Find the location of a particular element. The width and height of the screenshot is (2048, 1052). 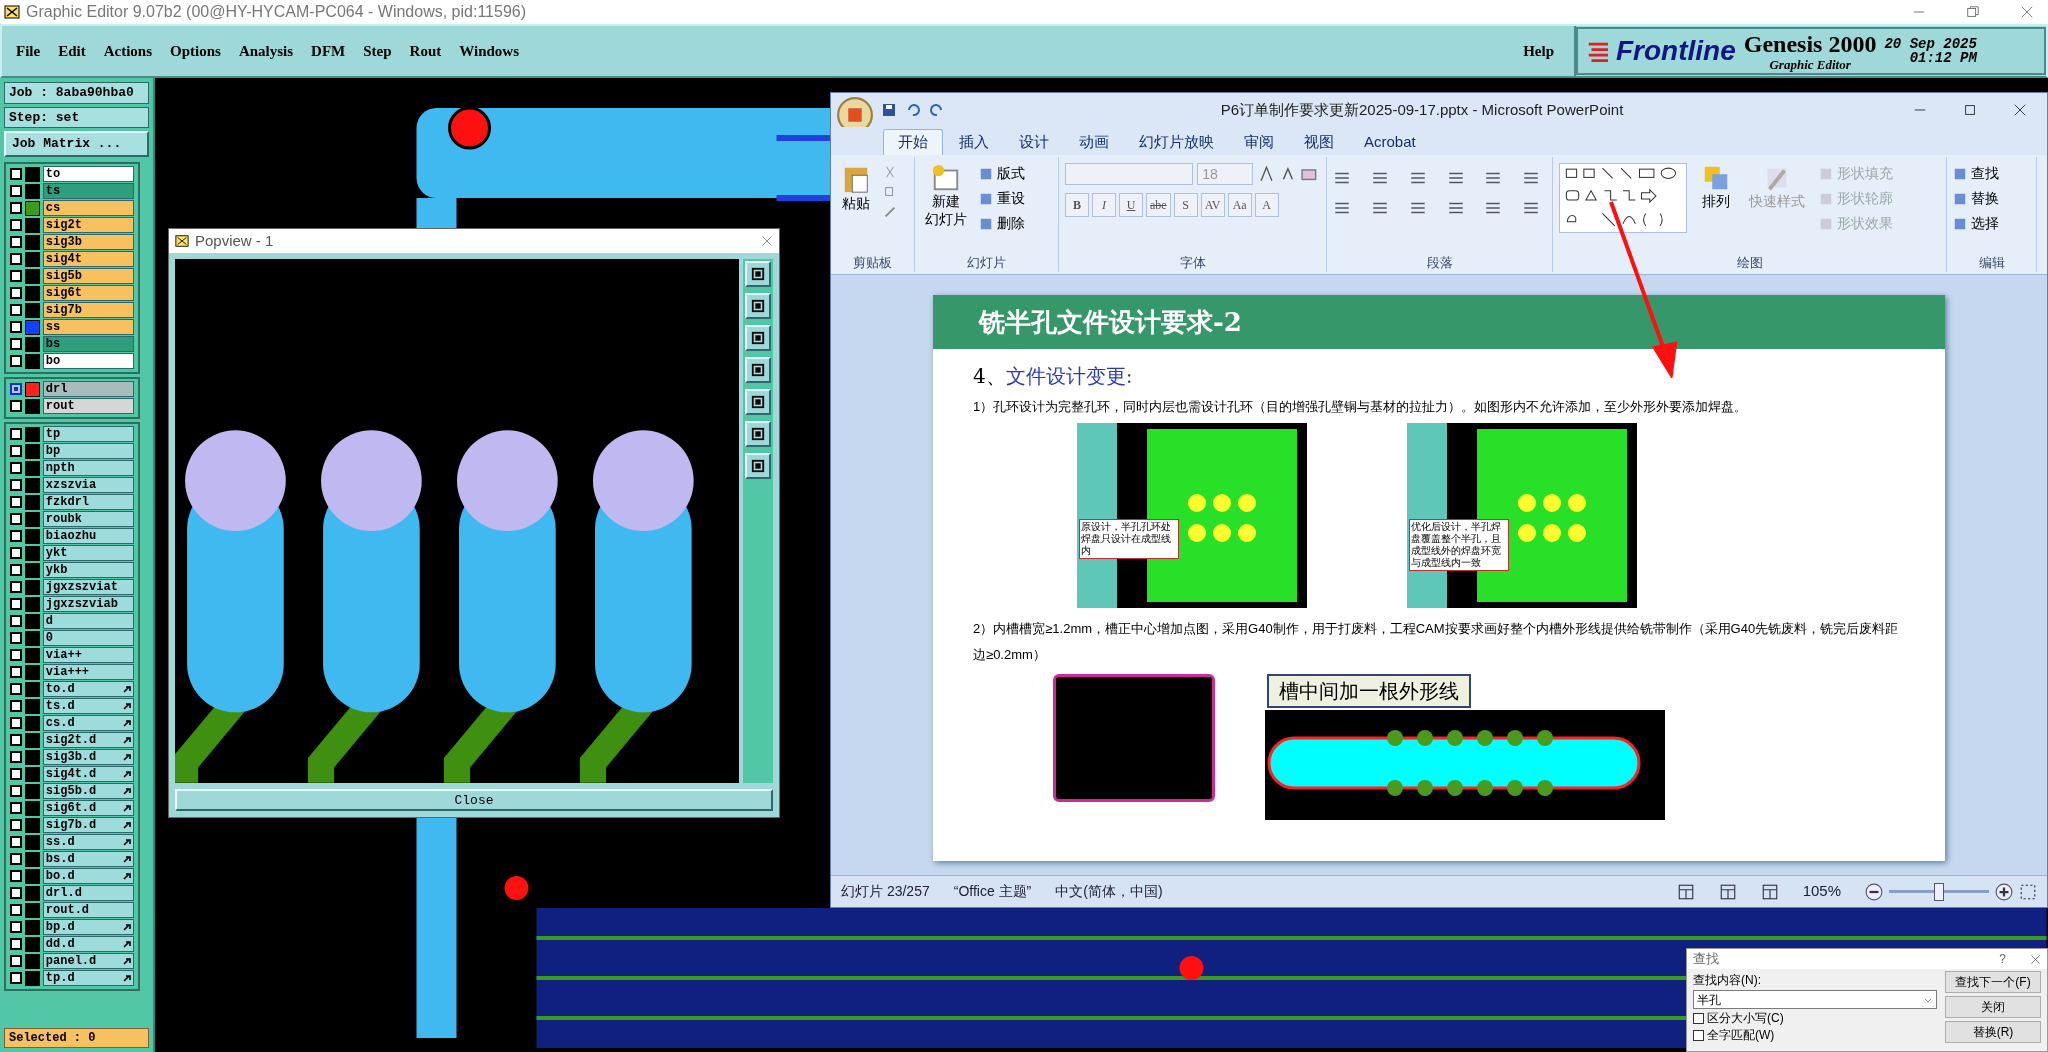

layer-item: dd.d is located at coordinates (88, 944).